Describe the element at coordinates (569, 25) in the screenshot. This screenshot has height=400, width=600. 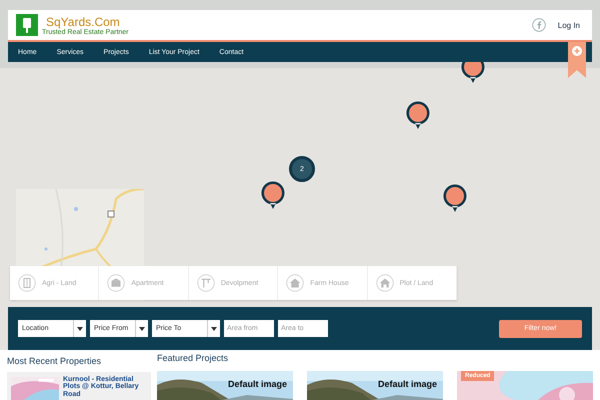
I see `login-link: Log In` at that location.